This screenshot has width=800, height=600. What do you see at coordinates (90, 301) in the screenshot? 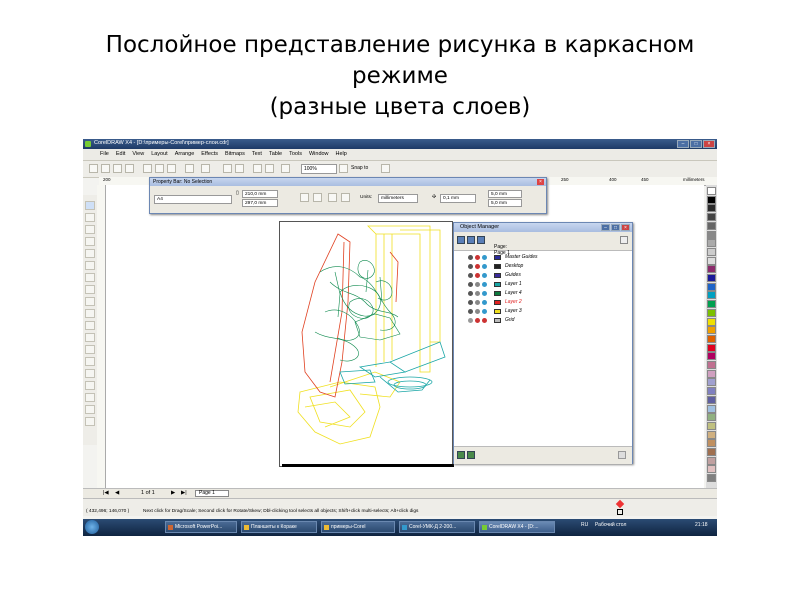
I see `polygon-tool-icon` at bounding box center [90, 301].